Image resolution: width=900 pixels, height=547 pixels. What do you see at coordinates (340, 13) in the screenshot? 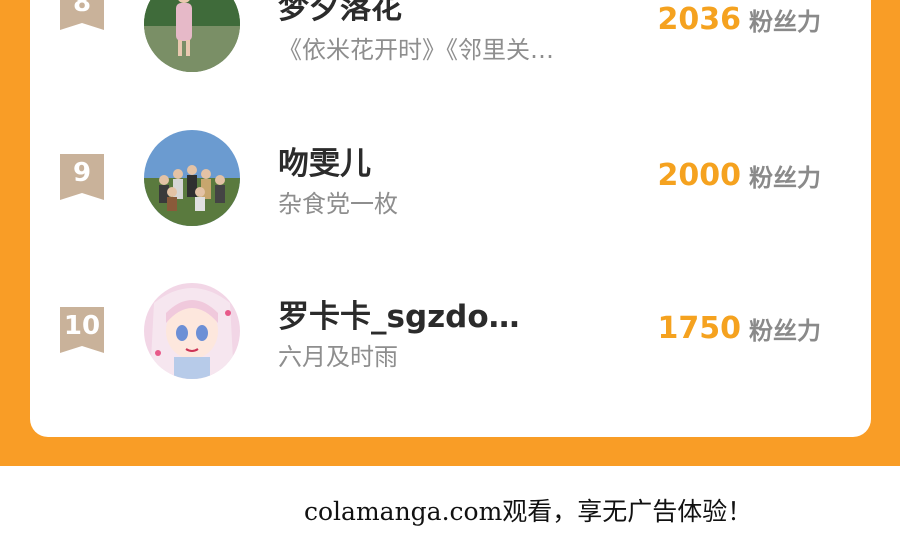
I see `user-name: 梦夕落花` at bounding box center [340, 13].